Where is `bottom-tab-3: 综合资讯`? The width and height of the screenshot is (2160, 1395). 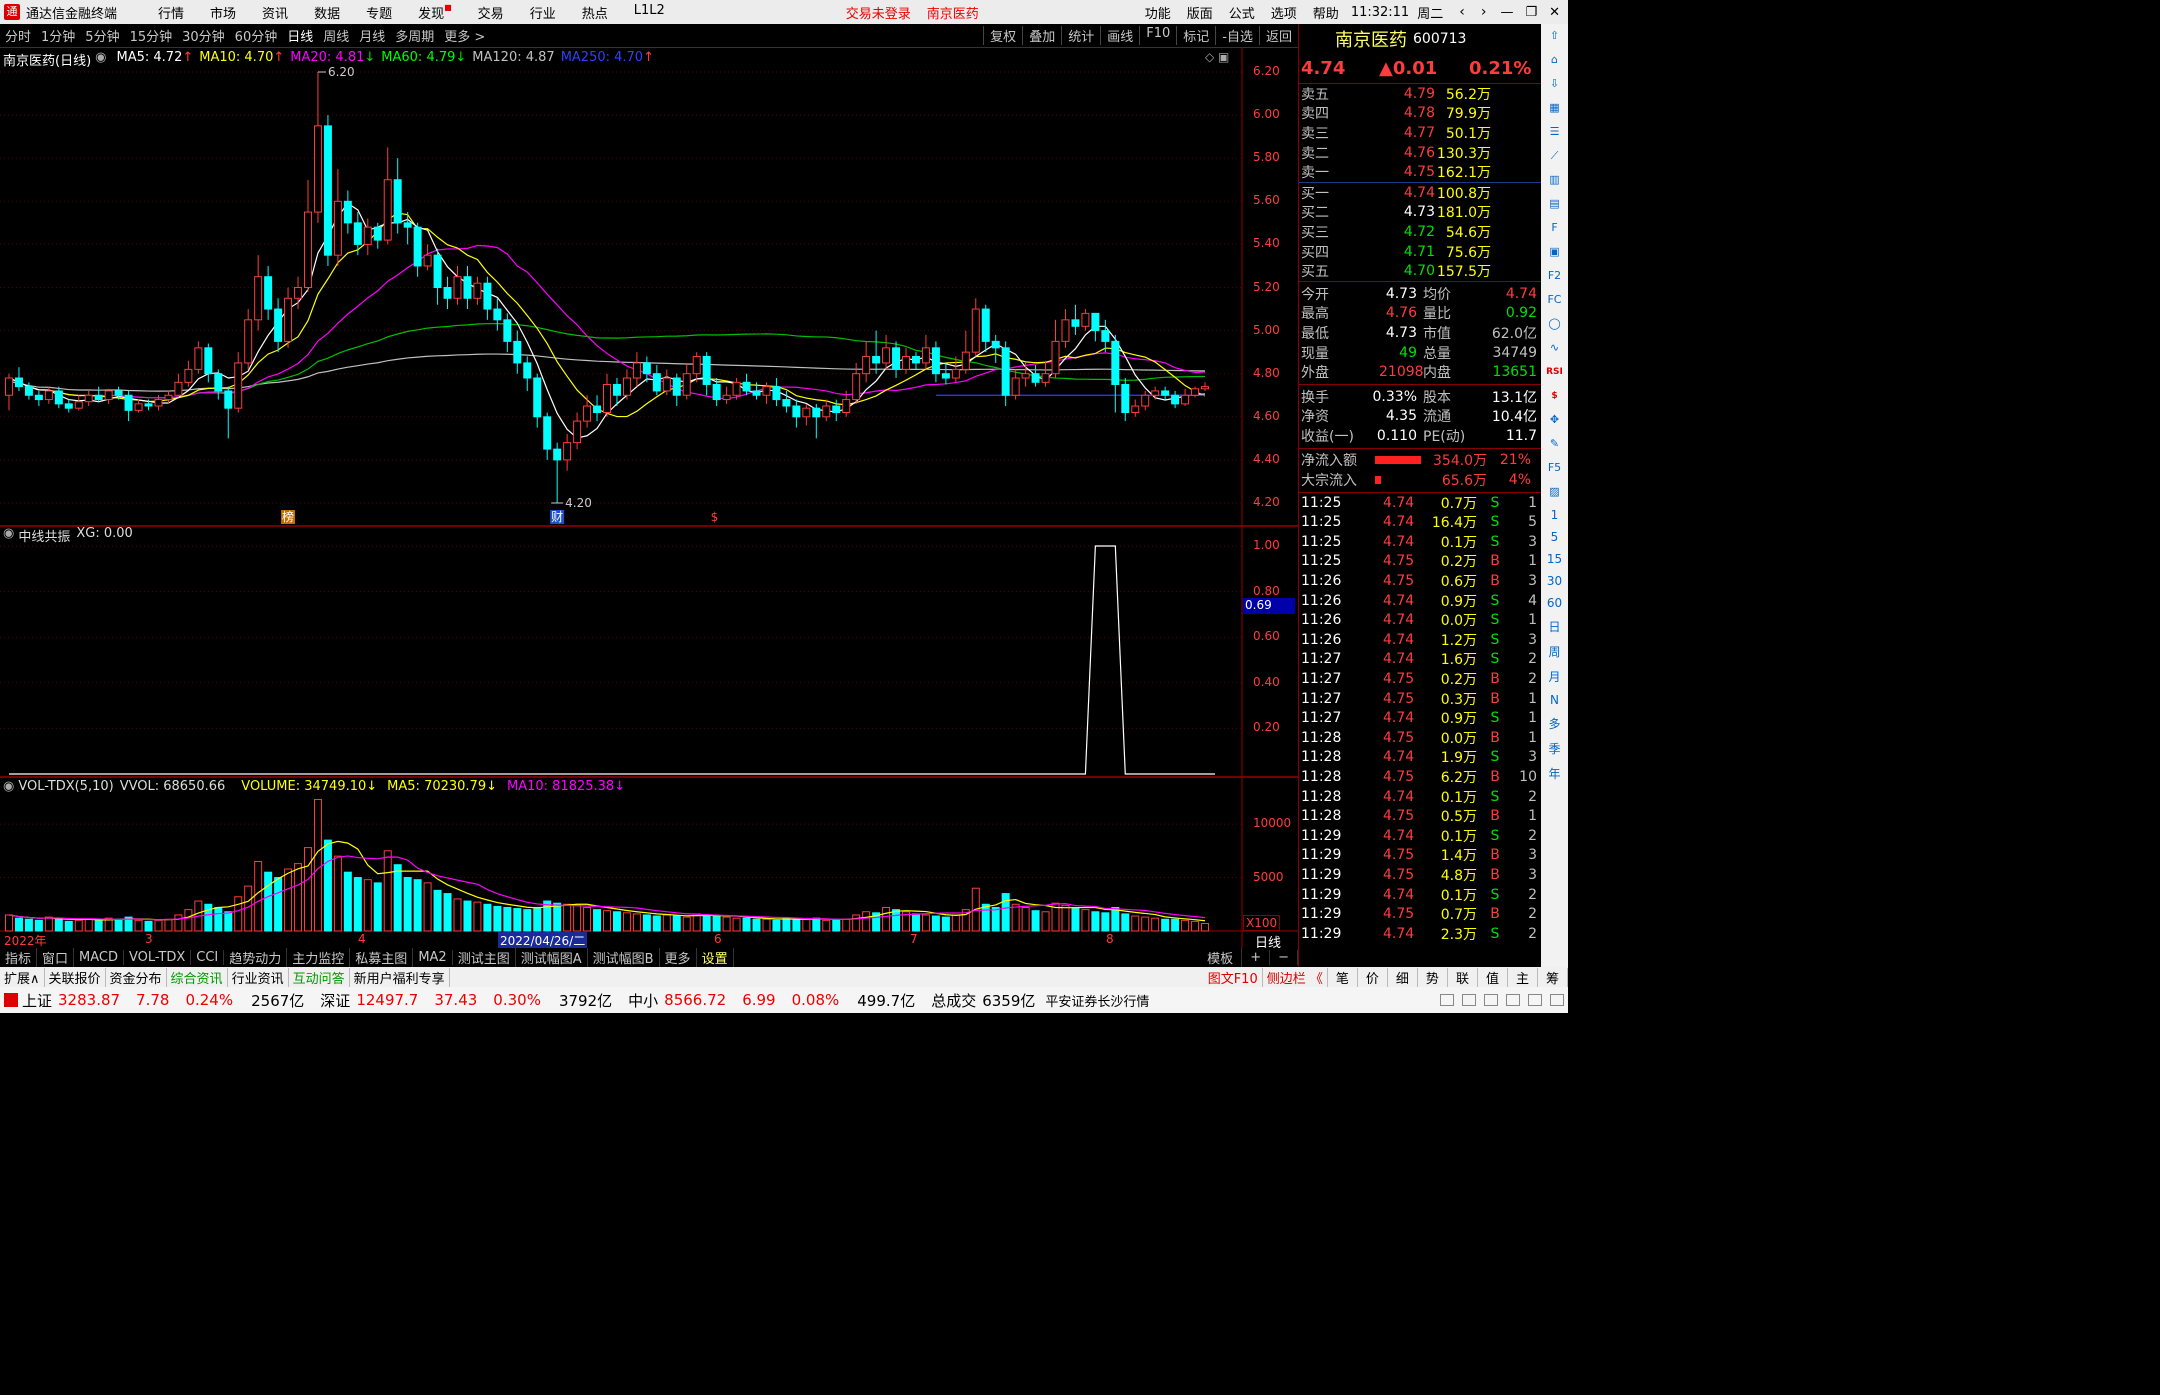
bottom-tab-3: 综合资讯 is located at coordinates (197, 977).